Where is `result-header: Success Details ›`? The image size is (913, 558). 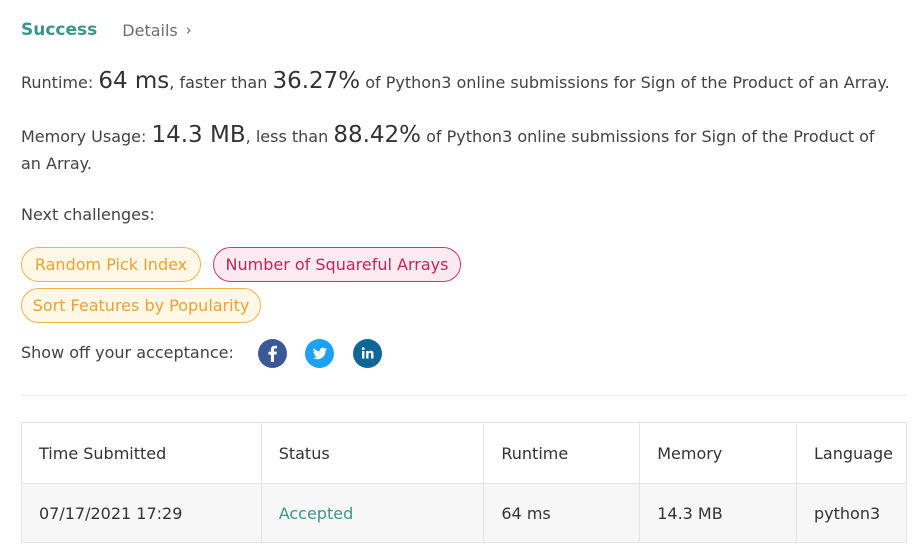
result-header: Success Details › is located at coordinates (106, 30).